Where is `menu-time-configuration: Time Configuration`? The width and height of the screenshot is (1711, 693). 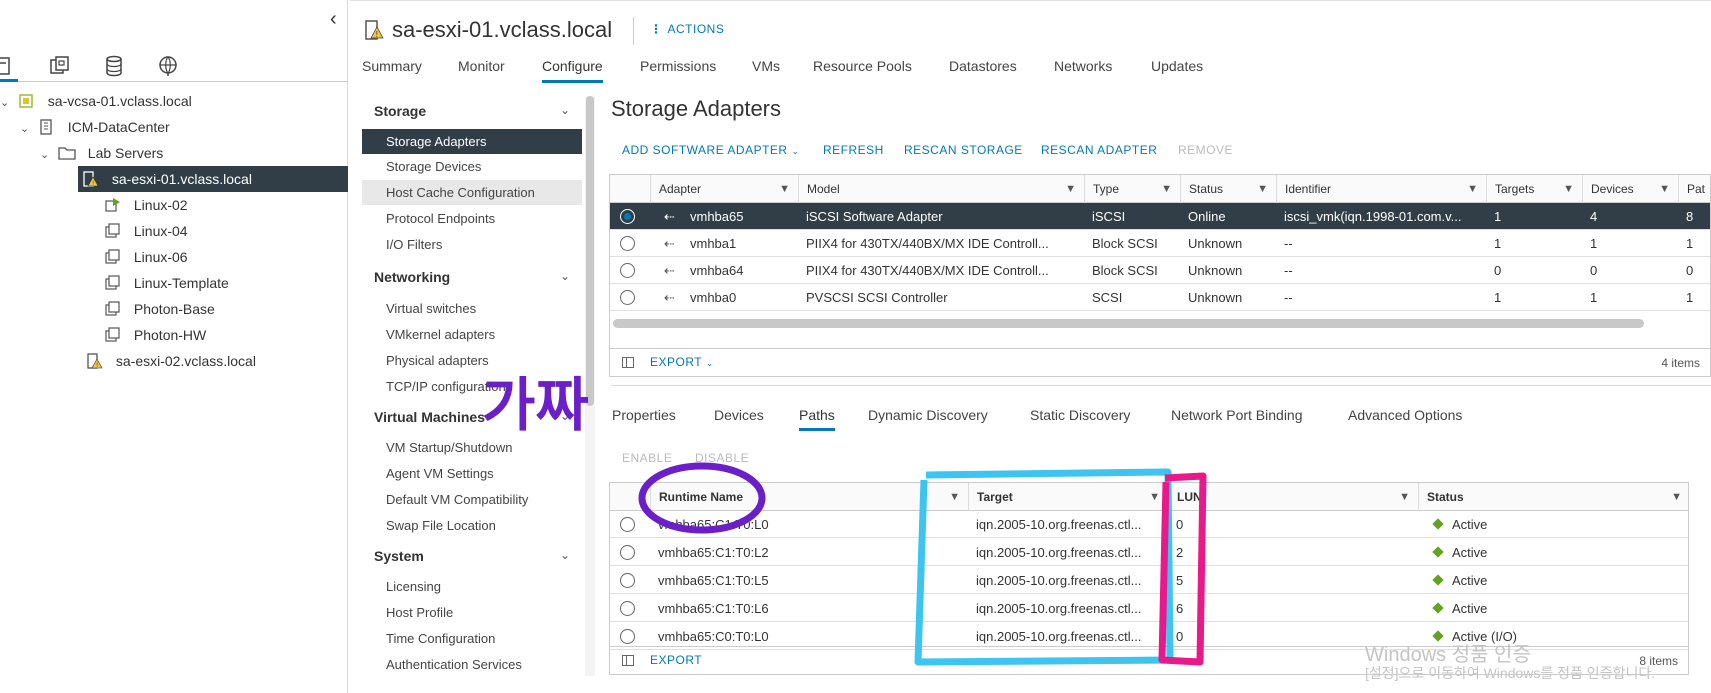 menu-time-configuration: Time Configuration is located at coordinates (472, 638).